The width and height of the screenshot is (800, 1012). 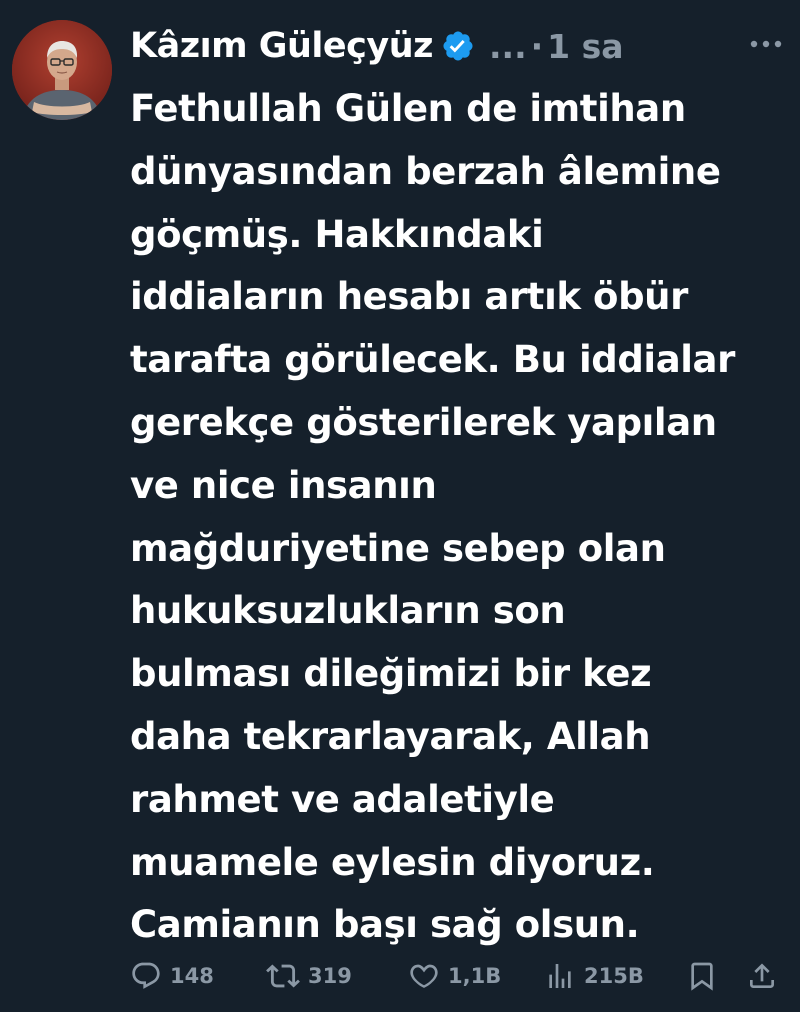 I want to click on views-button: 215B, so click(x=594, y=976).